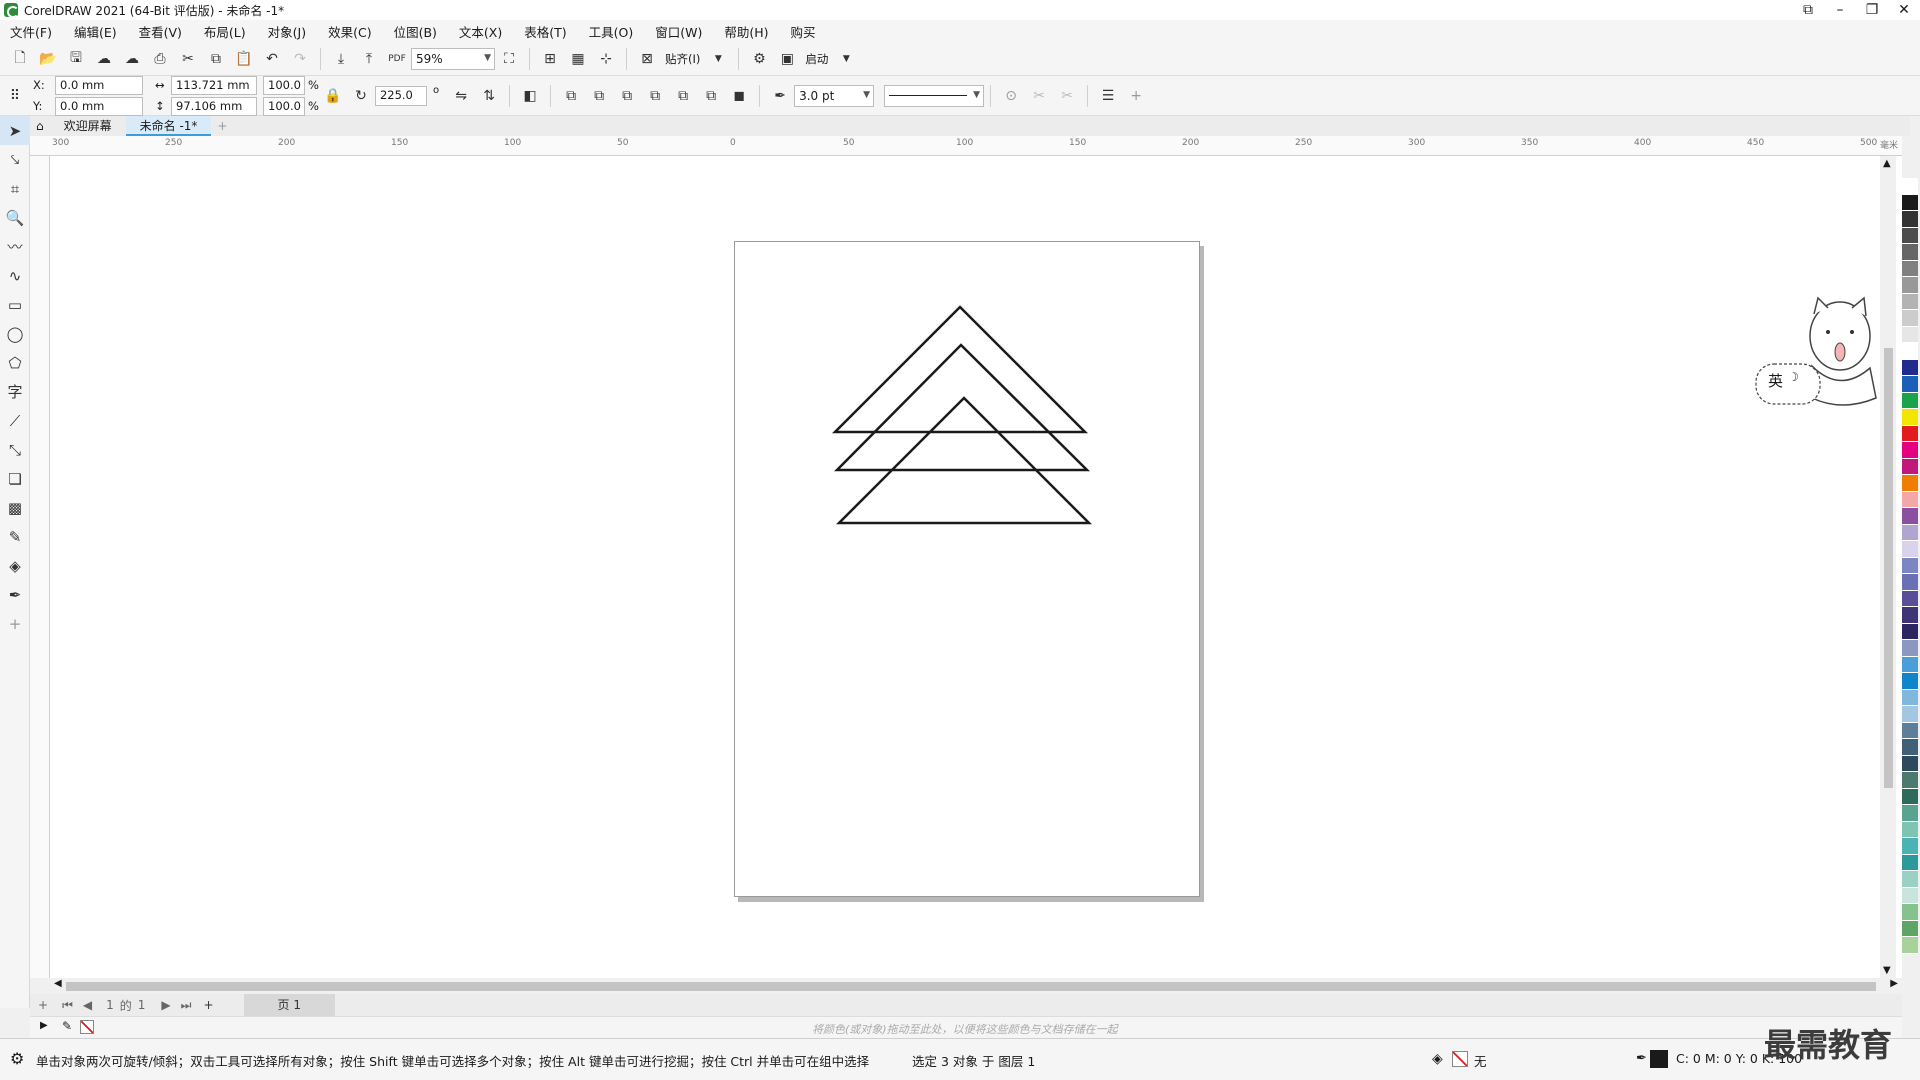 The height and width of the screenshot is (1080, 1920). What do you see at coordinates (960, 369) in the screenshot?
I see `triangle-top` at bounding box center [960, 369].